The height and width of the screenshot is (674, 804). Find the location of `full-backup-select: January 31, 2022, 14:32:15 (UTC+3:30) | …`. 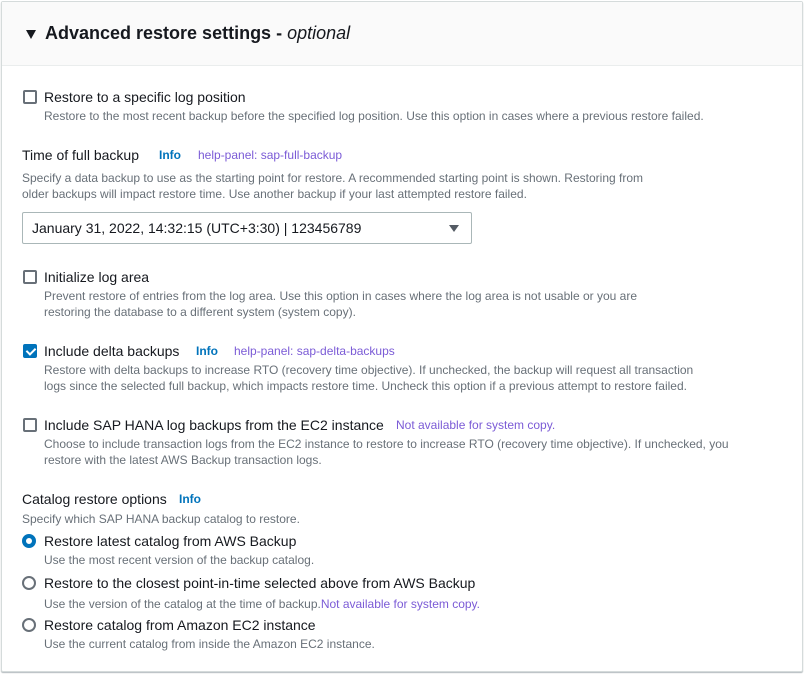

full-backup-select: January 31, 2022, 14:32:15 (UTC+3:30) | … is located at coordinates (247, 228).